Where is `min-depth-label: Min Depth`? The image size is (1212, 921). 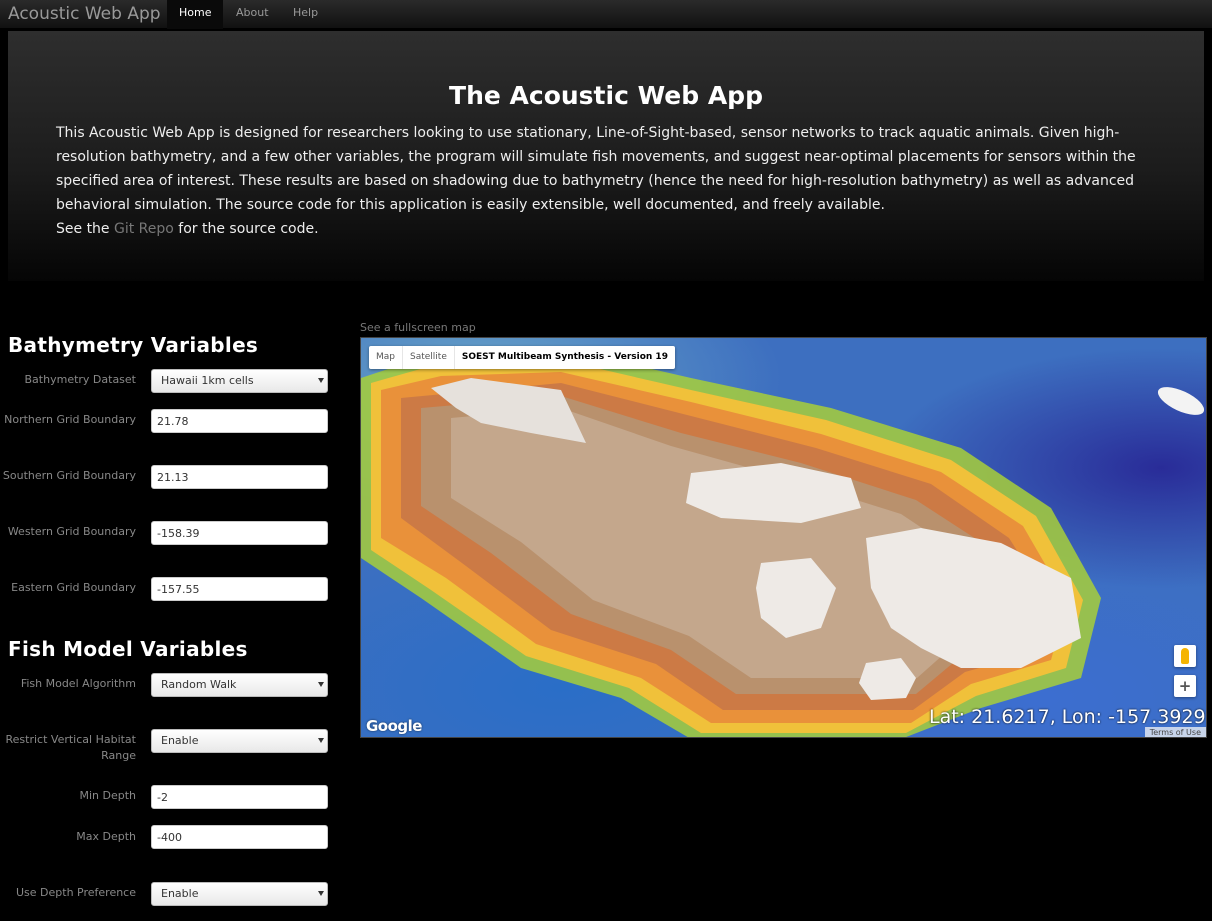
min-depth-label: Min Depth is located at coordinates (107, 795).